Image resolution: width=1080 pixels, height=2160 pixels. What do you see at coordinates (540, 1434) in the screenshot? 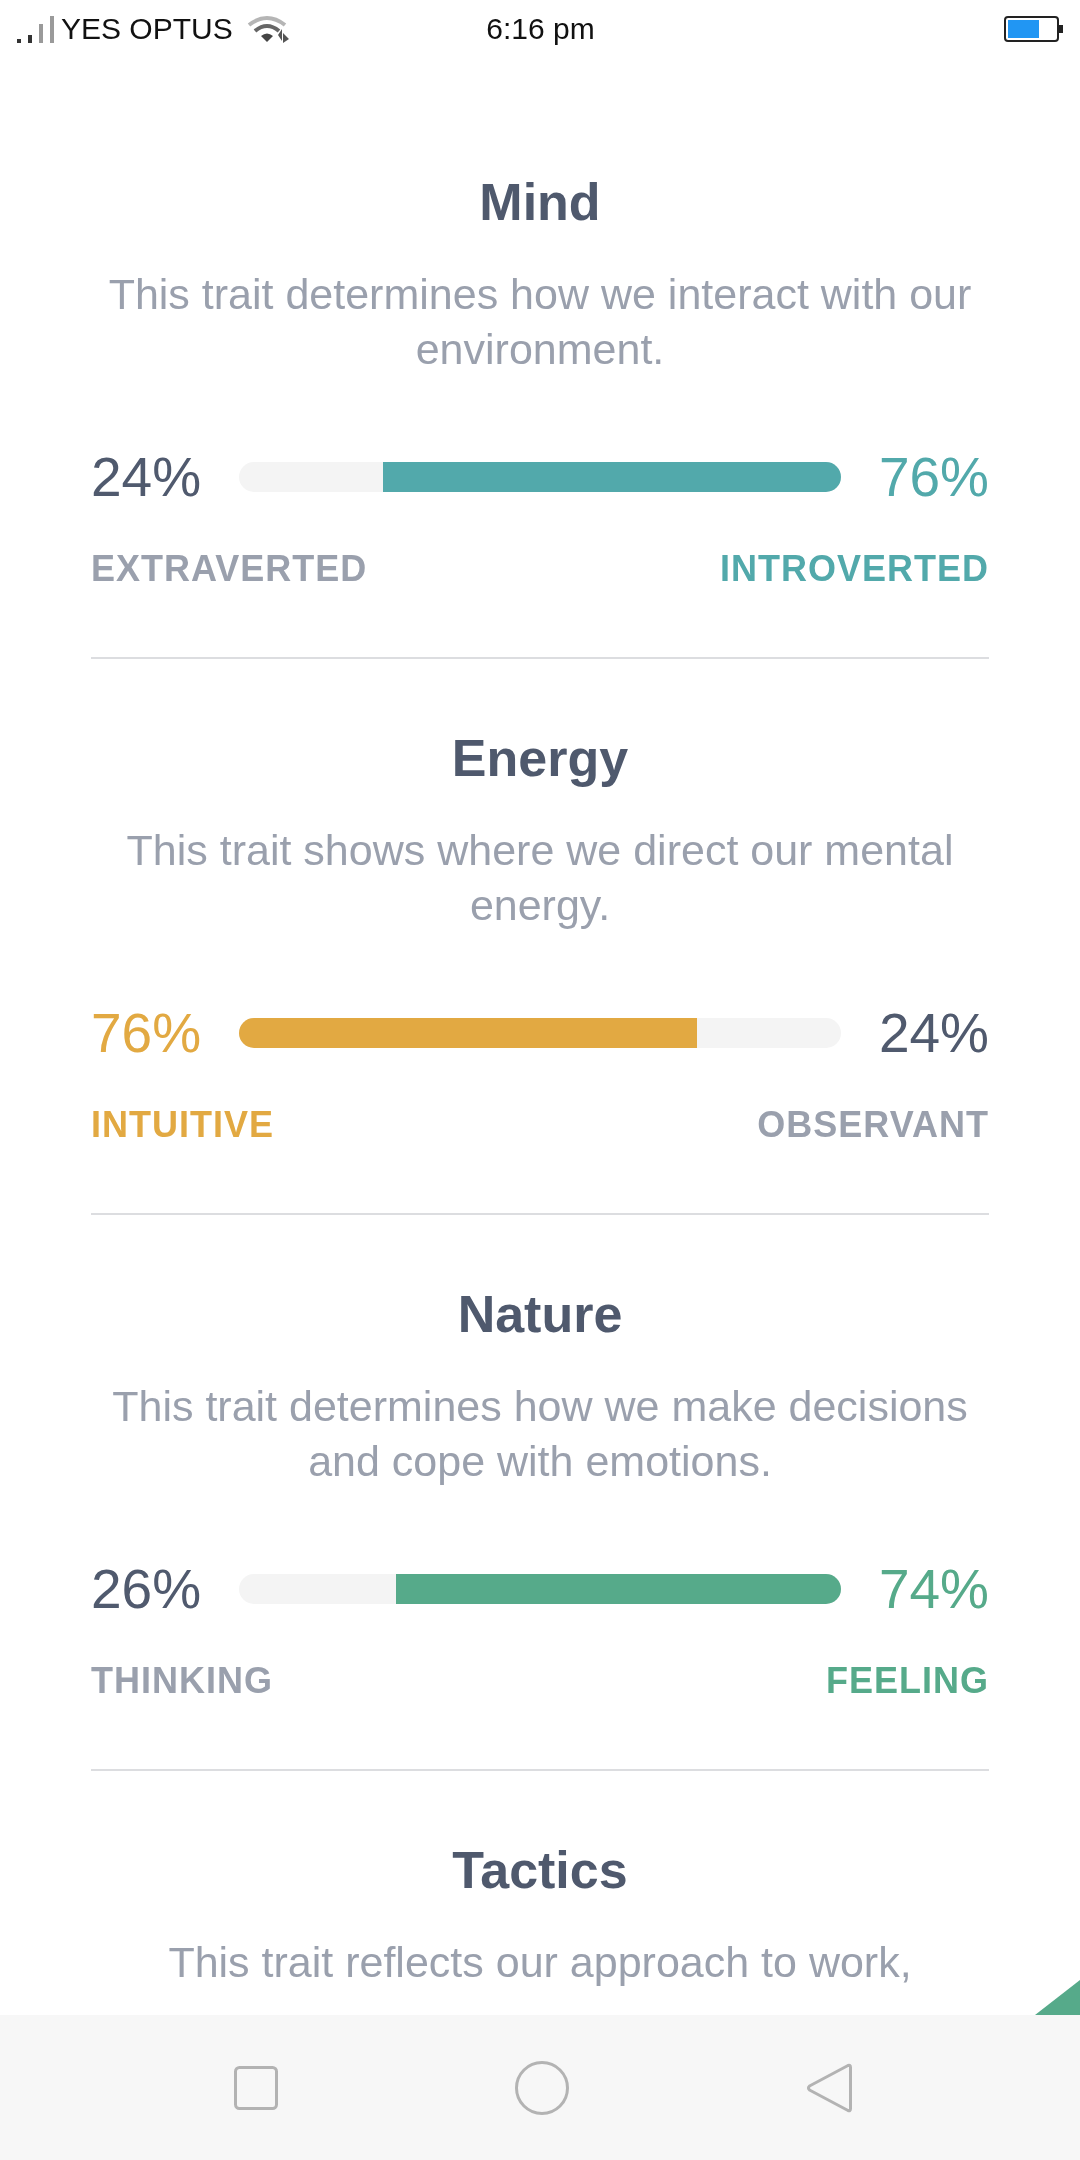
I see `trait-description: This trait determines how we make decisions and cope with emotions.` at bounding box center [540, 1434].